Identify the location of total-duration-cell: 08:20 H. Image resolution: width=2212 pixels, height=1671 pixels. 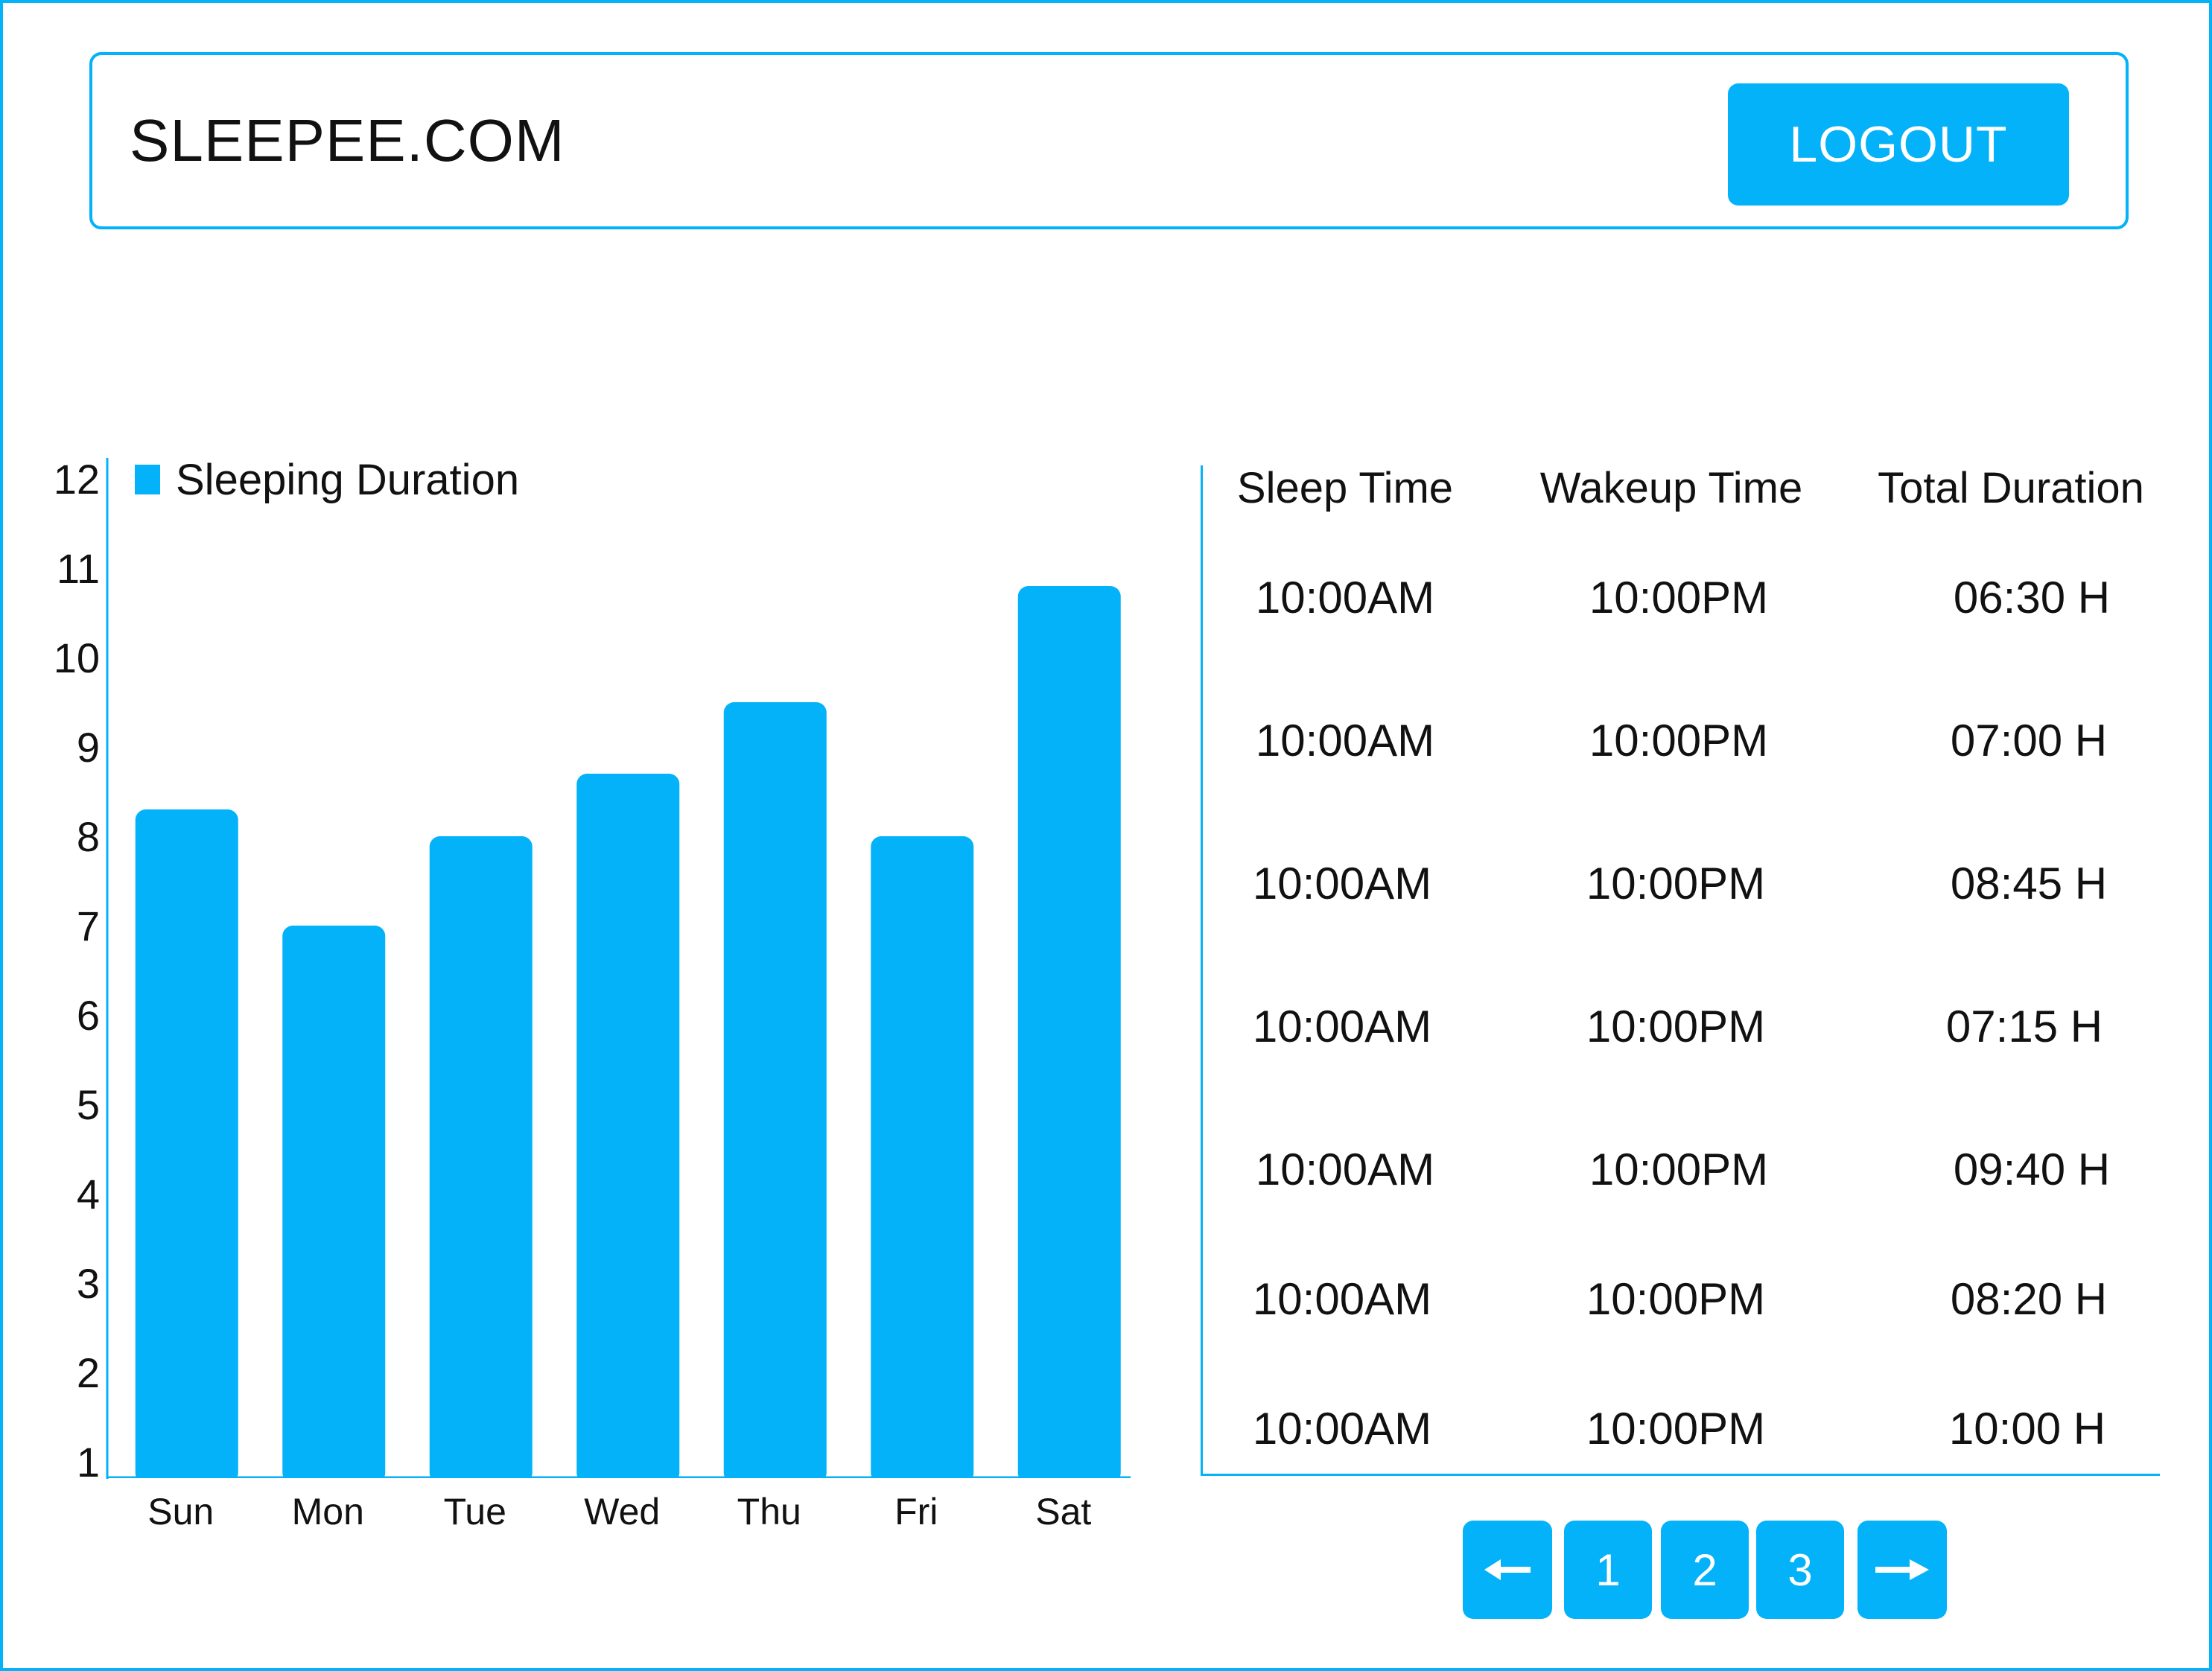
(2029, 1299).